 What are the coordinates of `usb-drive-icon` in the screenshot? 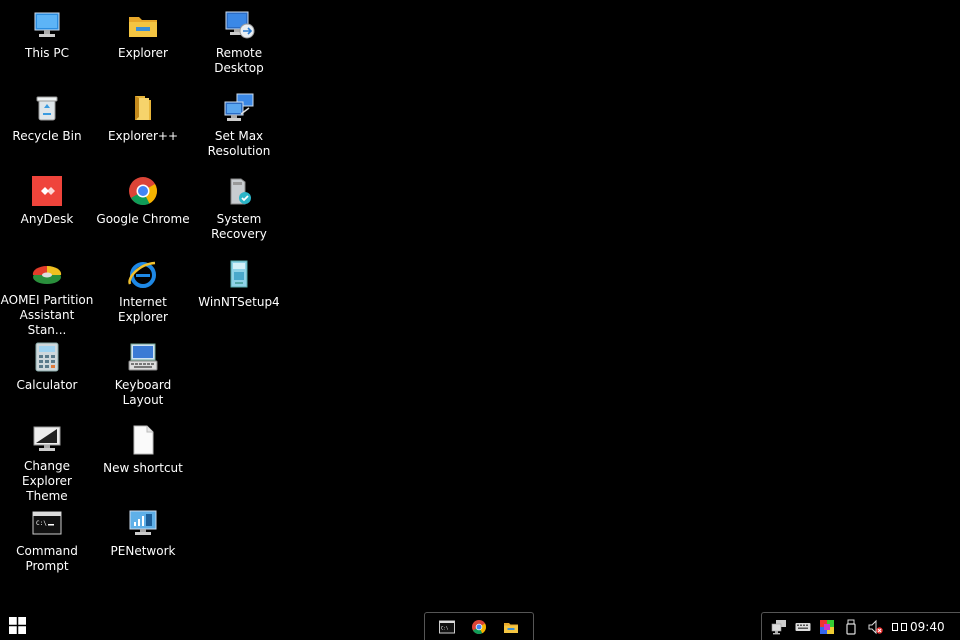 It's located at (851, 627).